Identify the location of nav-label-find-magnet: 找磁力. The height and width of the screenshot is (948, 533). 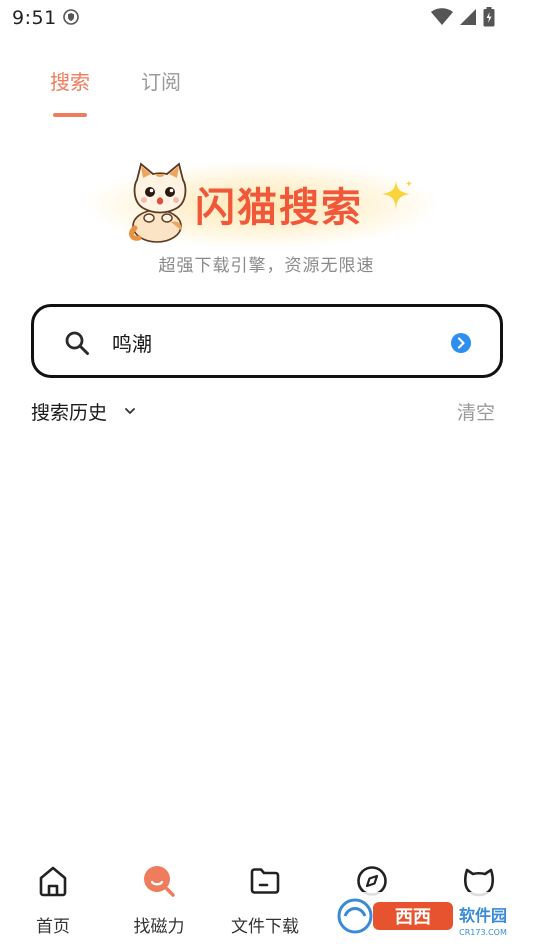
(159, 927).